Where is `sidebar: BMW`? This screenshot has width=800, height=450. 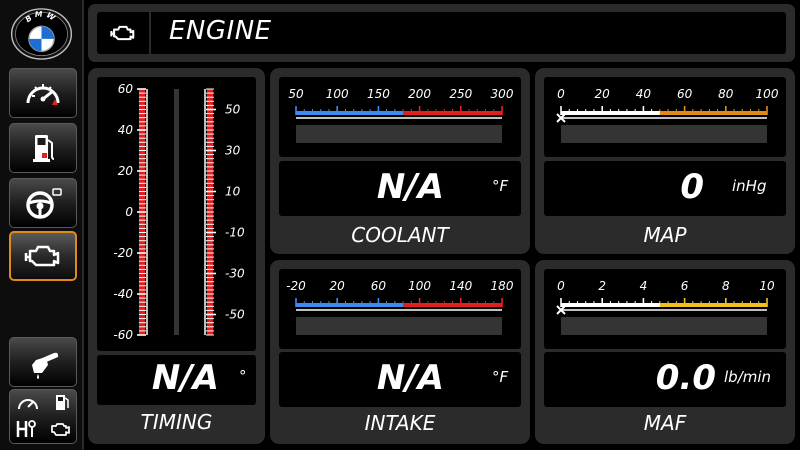
sidebar: BMW is located at coordinates (42, 225).